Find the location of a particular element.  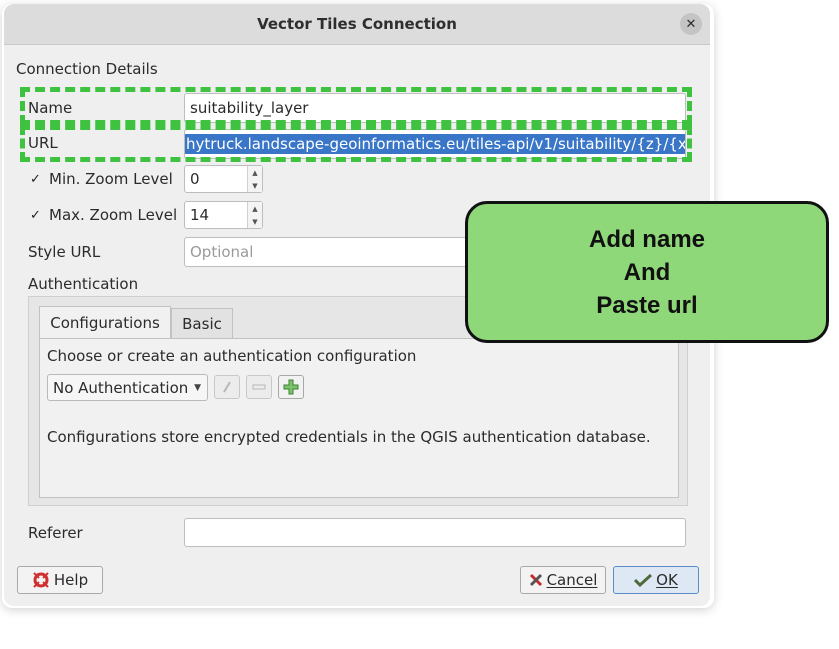

ok-check-icon is located at coordinates (643, 580).